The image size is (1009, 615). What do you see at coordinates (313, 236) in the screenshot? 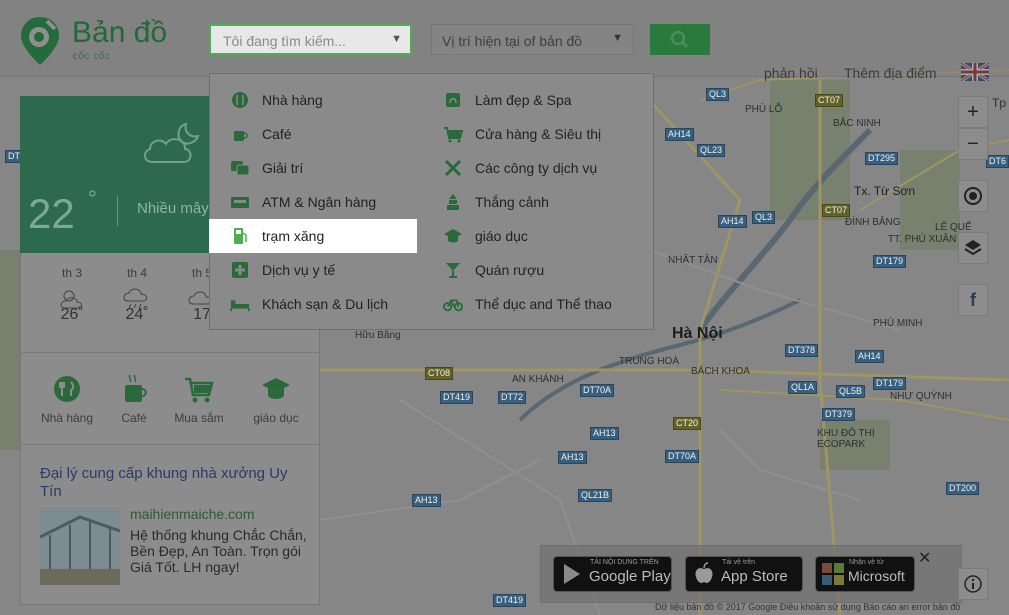
I see `dropdown-item-gas-station: trạm xăng` at bounding box center [313, 236].